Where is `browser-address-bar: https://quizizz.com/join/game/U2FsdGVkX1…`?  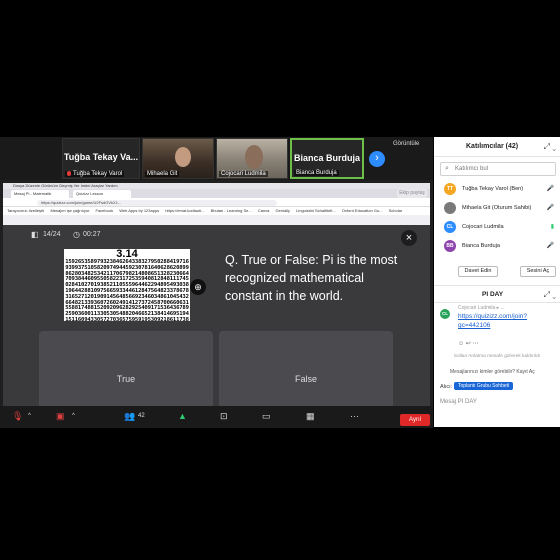 browser-address-bar: https://quizizz.com/join/game/U2FsdGVkX1… is located at coordinates (216, 202).